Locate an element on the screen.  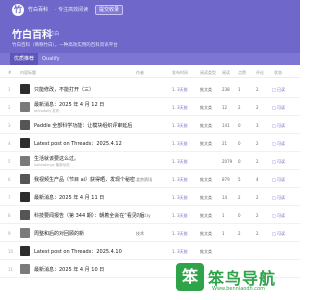
row-title-link: Latest post on Threads：2025.4.10 is located at coordinates (78, 251).